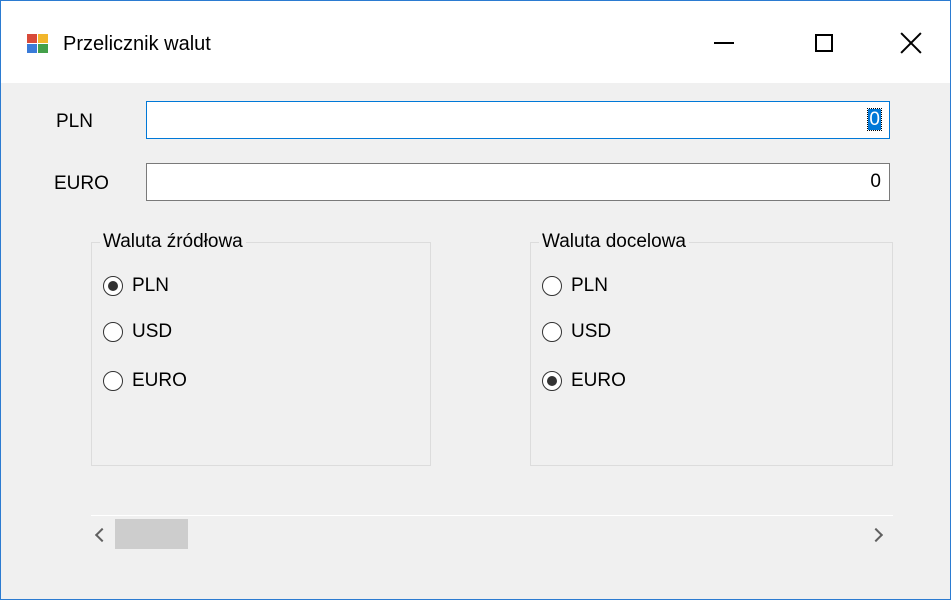  What do you see at coordinates (518, 182) in the screenshot?
I see `euro-input: 0` at bounding box center [518, 182].